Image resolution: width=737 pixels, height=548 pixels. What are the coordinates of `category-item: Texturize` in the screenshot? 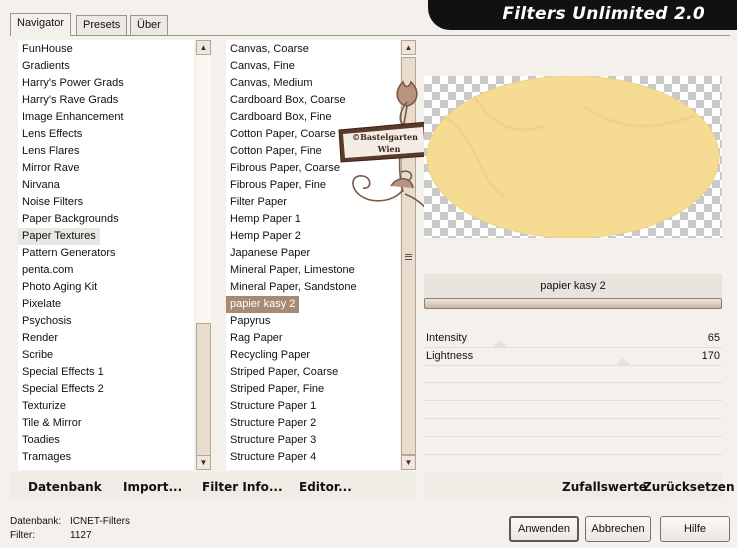 It's located at (42, 406).